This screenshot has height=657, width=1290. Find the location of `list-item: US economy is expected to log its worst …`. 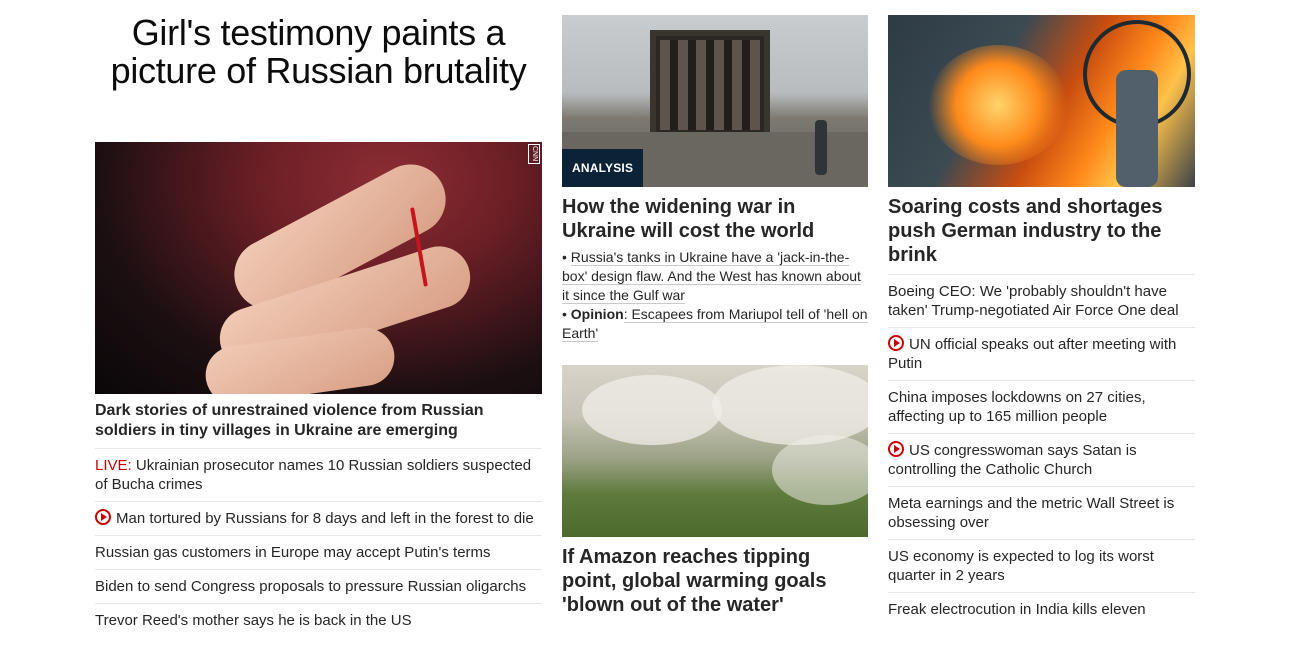

list-item: US economy is expected to log its worst … is located at coordinates (1041, 565).